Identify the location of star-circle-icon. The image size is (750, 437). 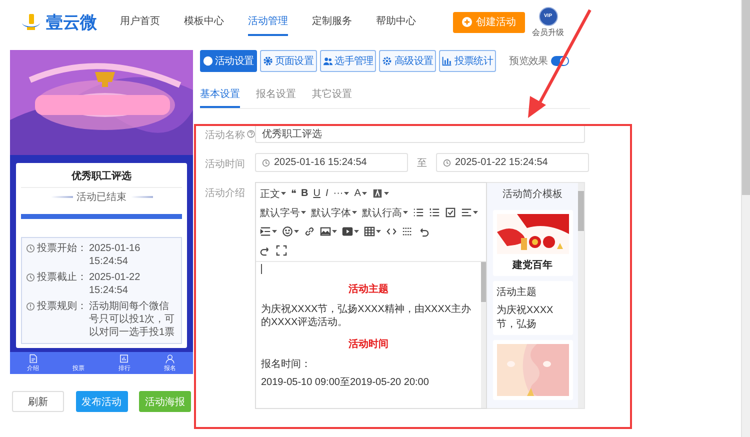
(208, 61).